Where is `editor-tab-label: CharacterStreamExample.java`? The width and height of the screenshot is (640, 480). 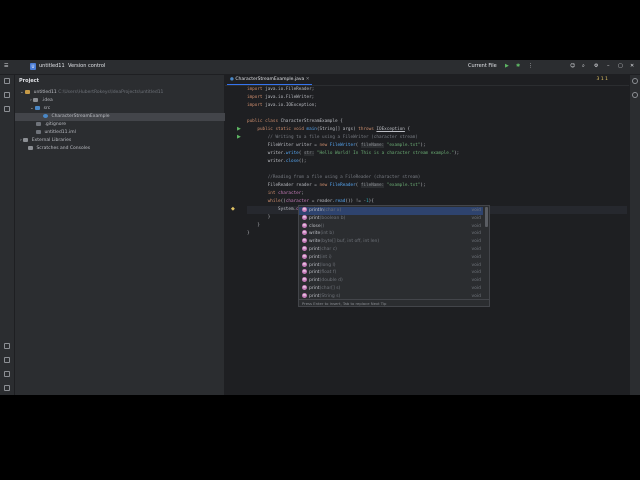 editor-tab-label: CharacterStreamExample.java is located at coordinates (270, 79).